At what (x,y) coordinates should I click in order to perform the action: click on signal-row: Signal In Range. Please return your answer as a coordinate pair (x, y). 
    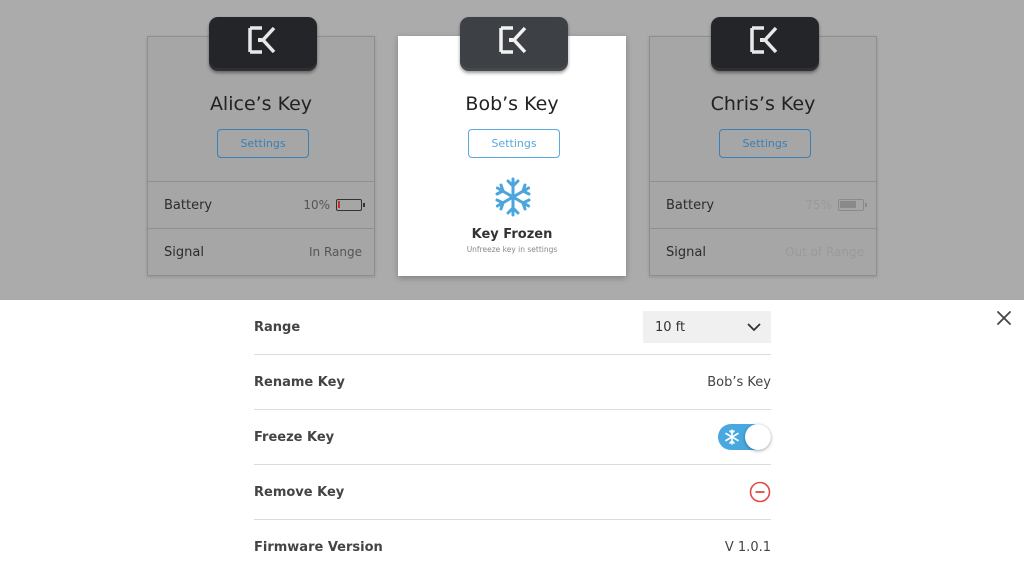
    Looking at the image, I should click on (261, 251).